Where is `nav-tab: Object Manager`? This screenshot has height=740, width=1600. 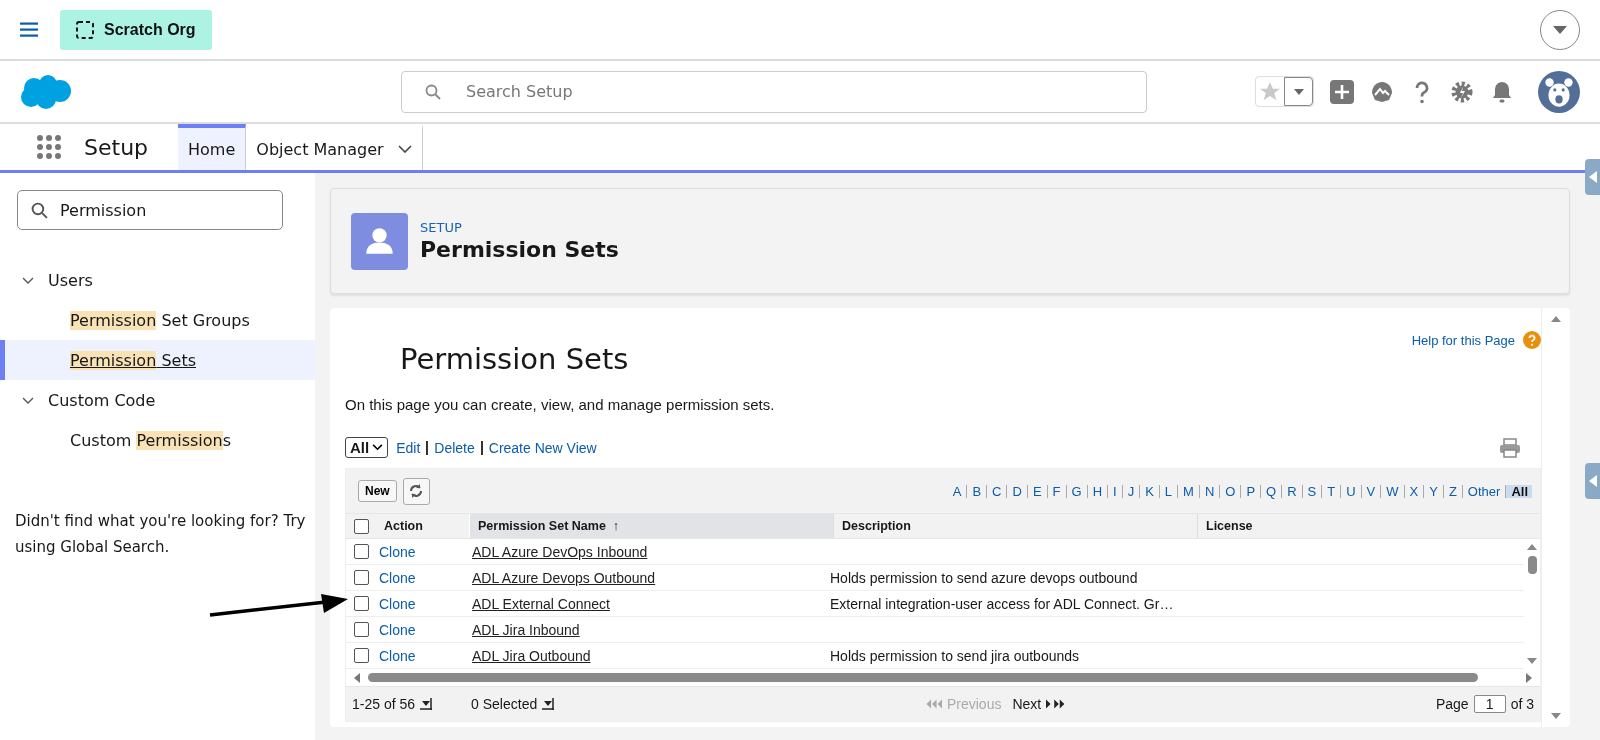 nav-tab: Object Manager is located at coordinates (320, 149).